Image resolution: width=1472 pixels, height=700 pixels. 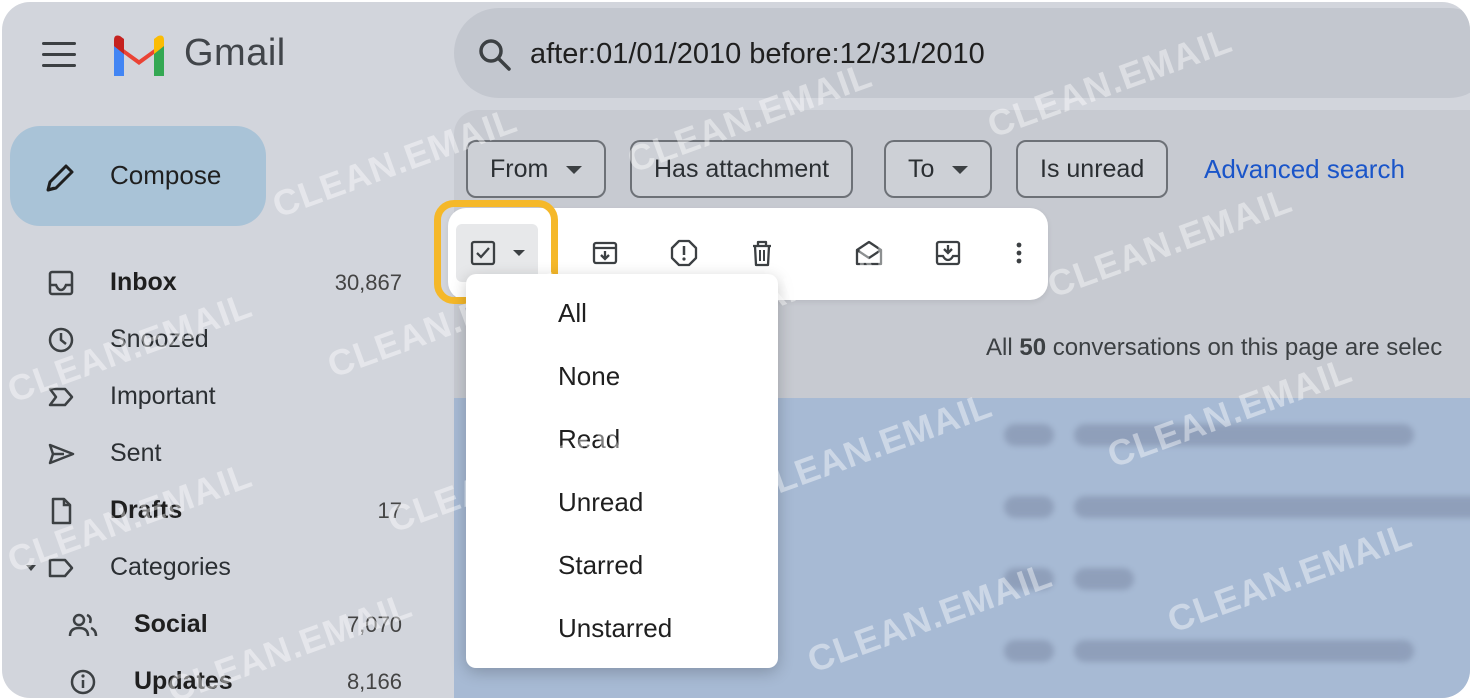 What do you see at coordinates (948, 253) in the screenshot?
I see `move-to-inbox-icon` at bounding box center [948, 253].